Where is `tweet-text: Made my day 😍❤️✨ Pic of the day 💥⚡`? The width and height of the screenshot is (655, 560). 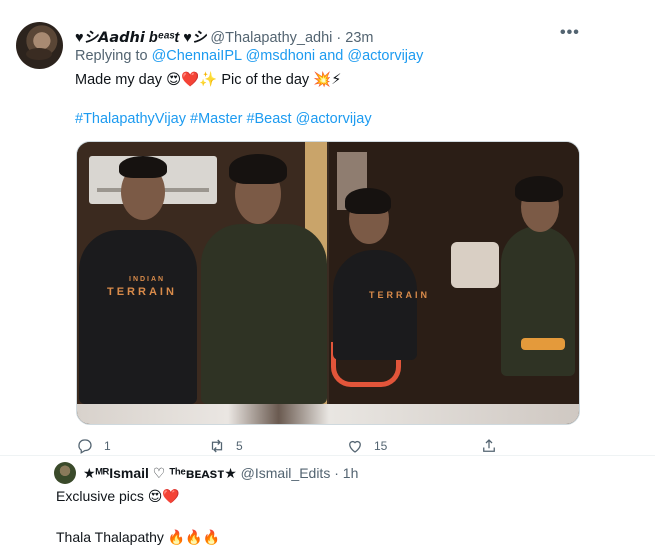
tweet-text: Made my day 😍❤️✨ Pic of the day 💥⚡ is located at coordinates (208, 80).